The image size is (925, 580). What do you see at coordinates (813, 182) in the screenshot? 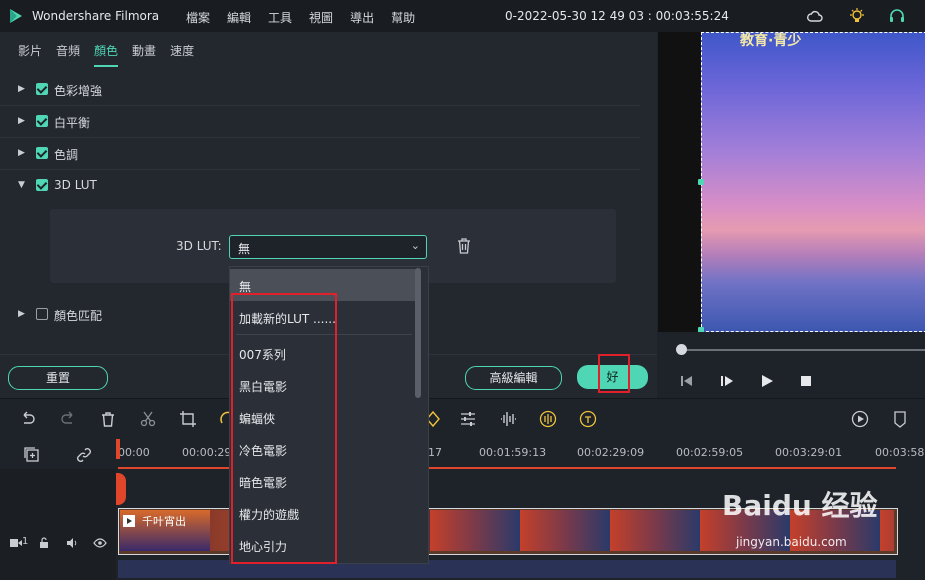
I see `video-frame` at bounding box center [813, 182].